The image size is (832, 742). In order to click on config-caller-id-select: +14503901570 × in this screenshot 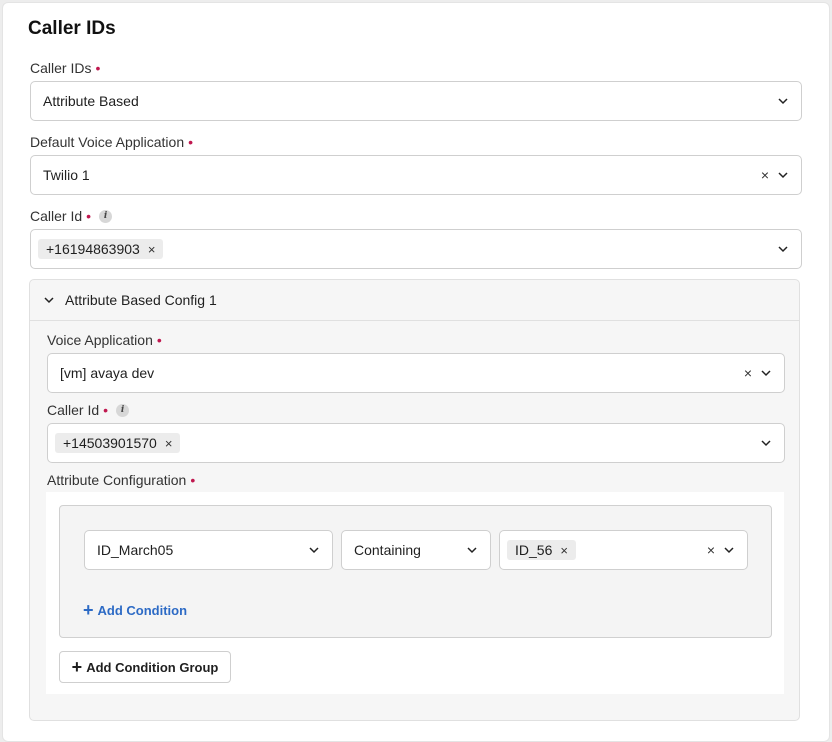, I will do `click(416, 443)`.